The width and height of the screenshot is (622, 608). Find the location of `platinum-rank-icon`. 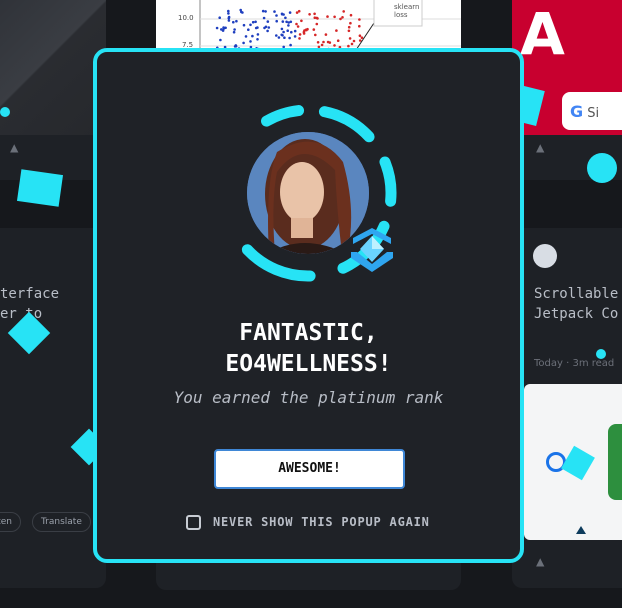

platinum-rank-icon is located at coordinates (372, 250).